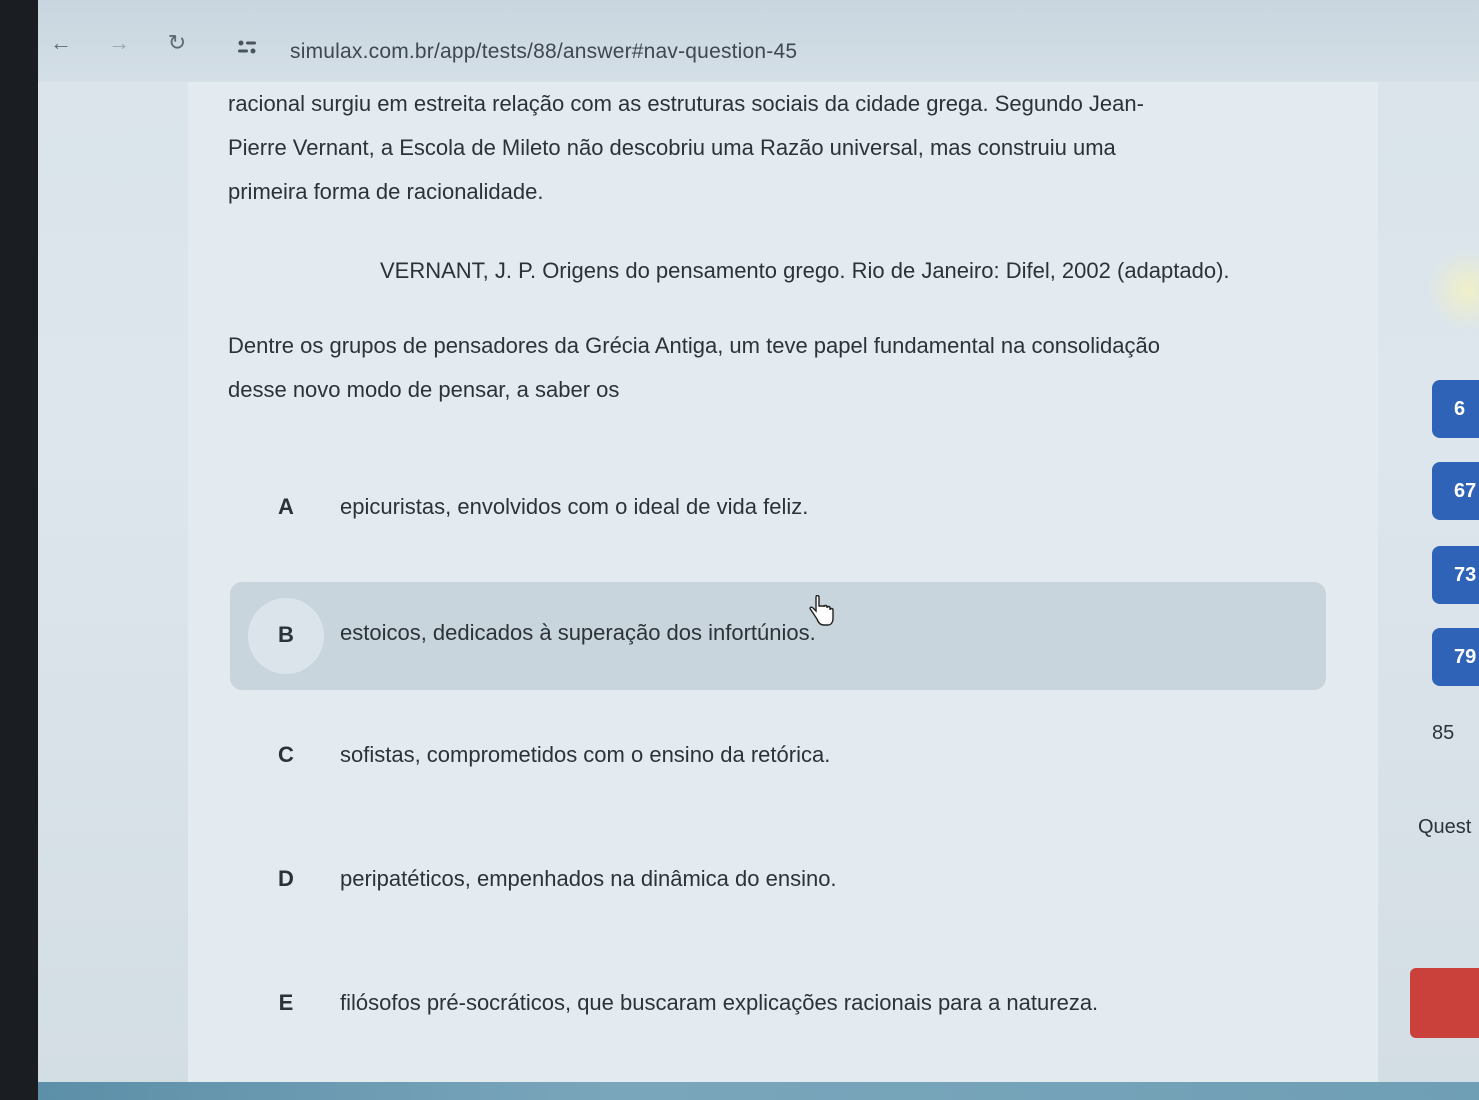  Describe the element at coordinates (1445, 827) in the screenshot. I see `questions-section-label: Quest` at that location.